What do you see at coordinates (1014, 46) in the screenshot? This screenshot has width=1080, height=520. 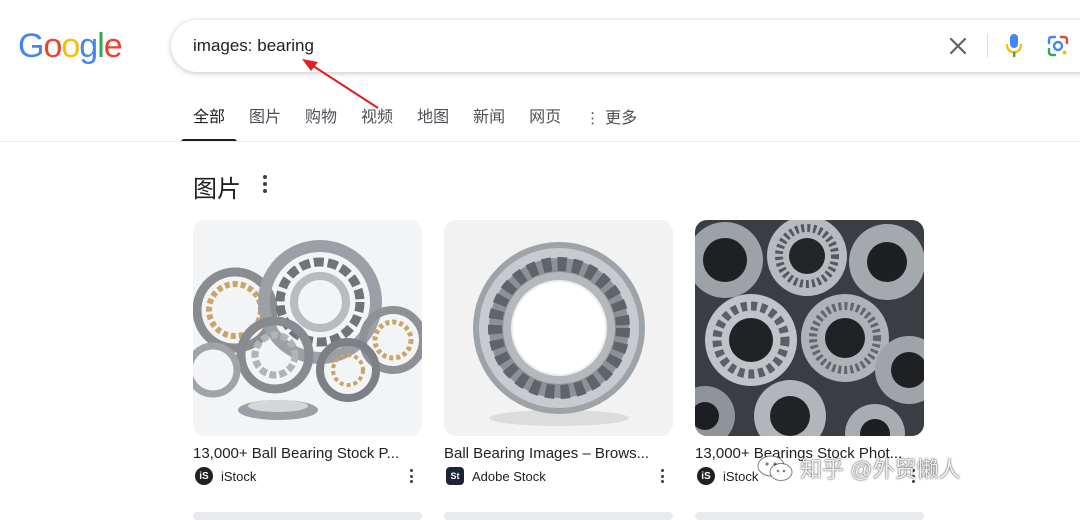 I see `microphone-icon` at bounding box center [1014, 46].